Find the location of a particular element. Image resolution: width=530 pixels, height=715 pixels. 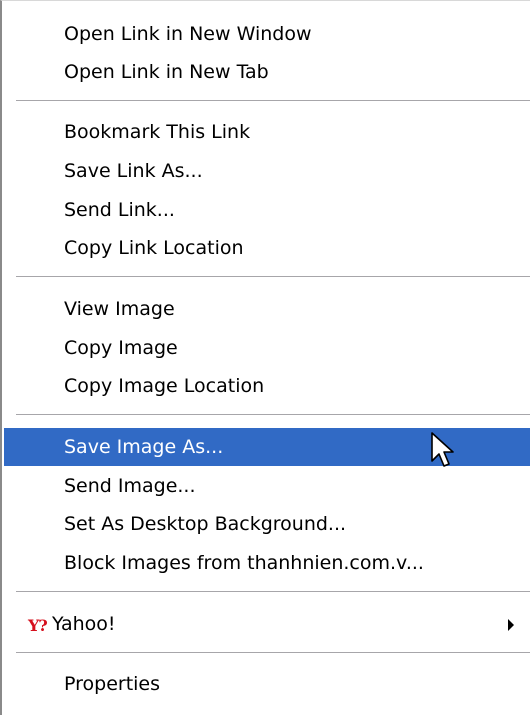

menu-item-open-link-new-window: Open Link in New Window is located at coordinates (267, 34).